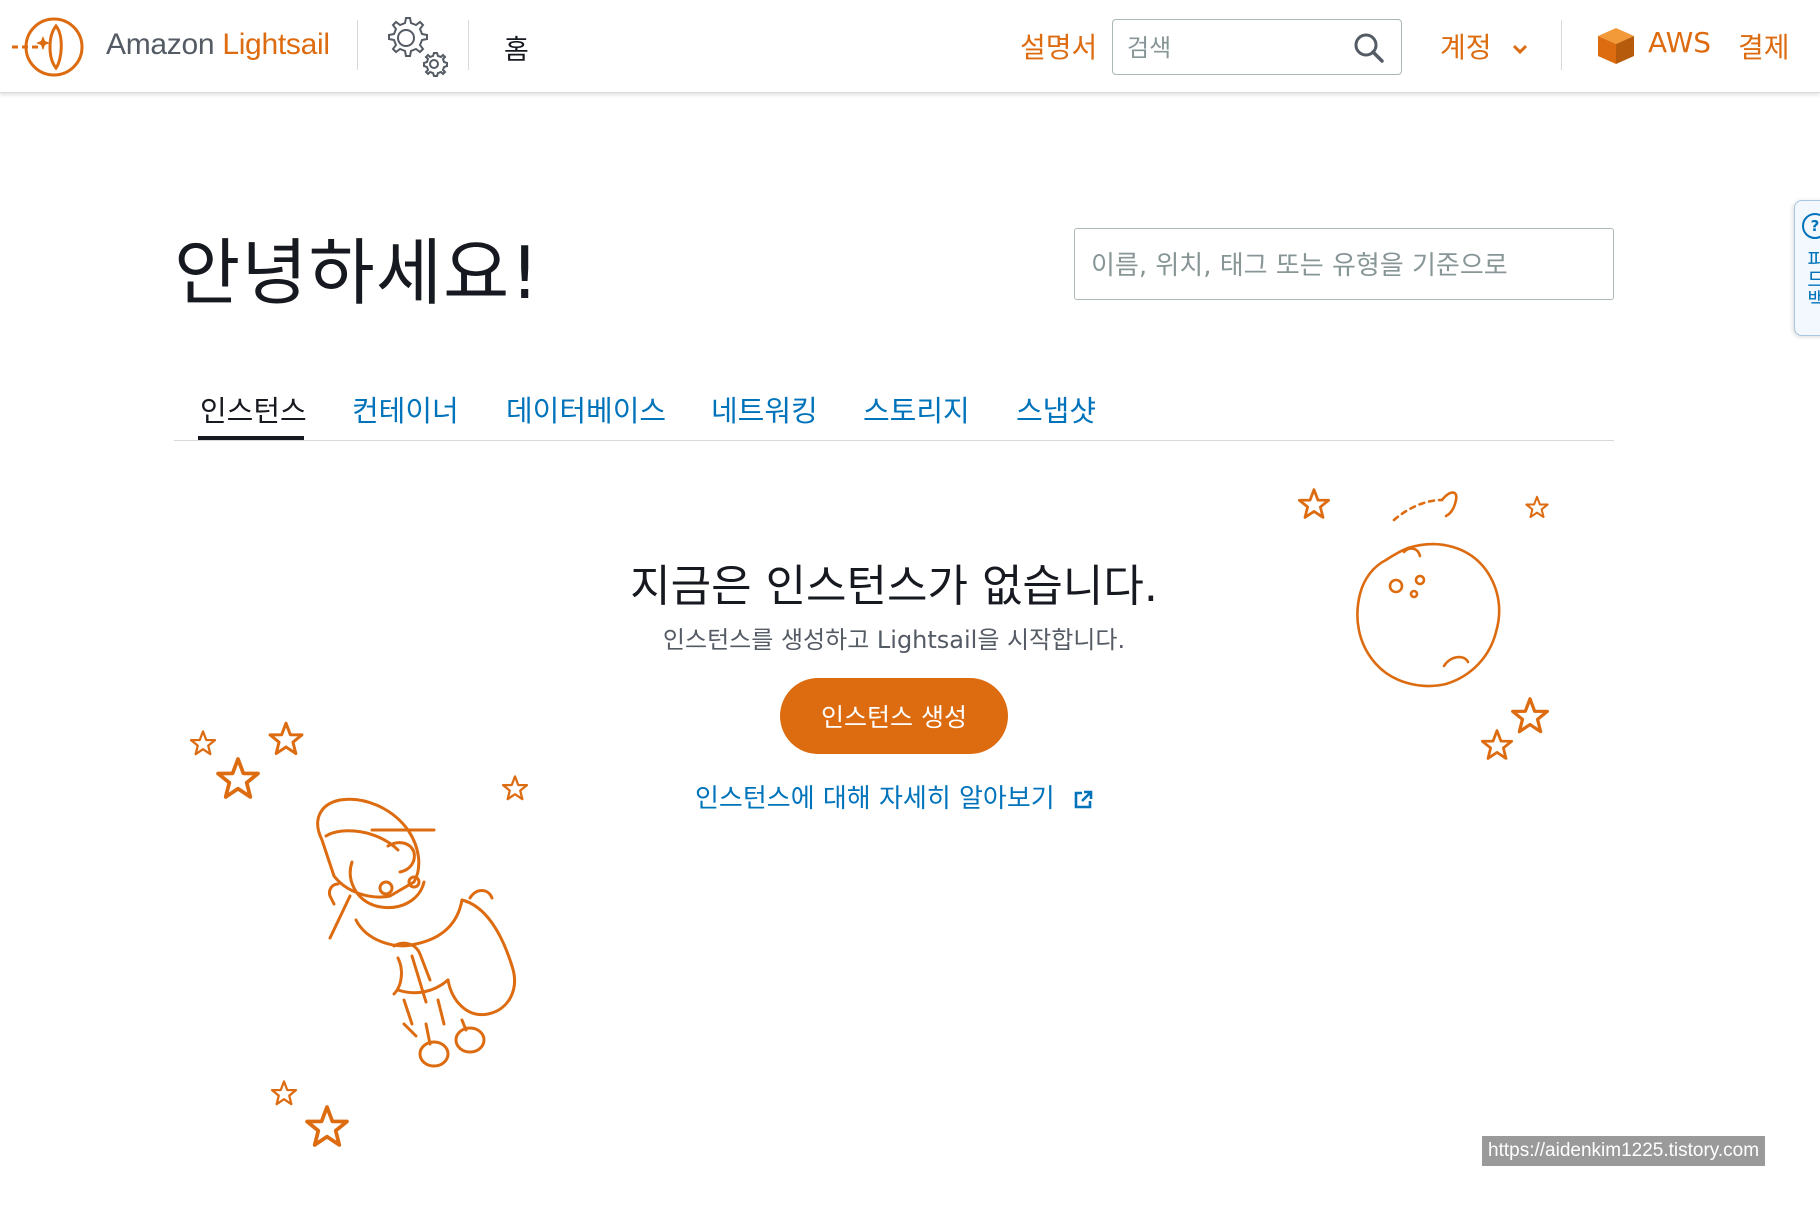 This screenshot has width=1820, height=1208. What do you see at coordinates (516, 47) in the screenshot?
I see `home-link: 홈` at bounding box center [516, 47].